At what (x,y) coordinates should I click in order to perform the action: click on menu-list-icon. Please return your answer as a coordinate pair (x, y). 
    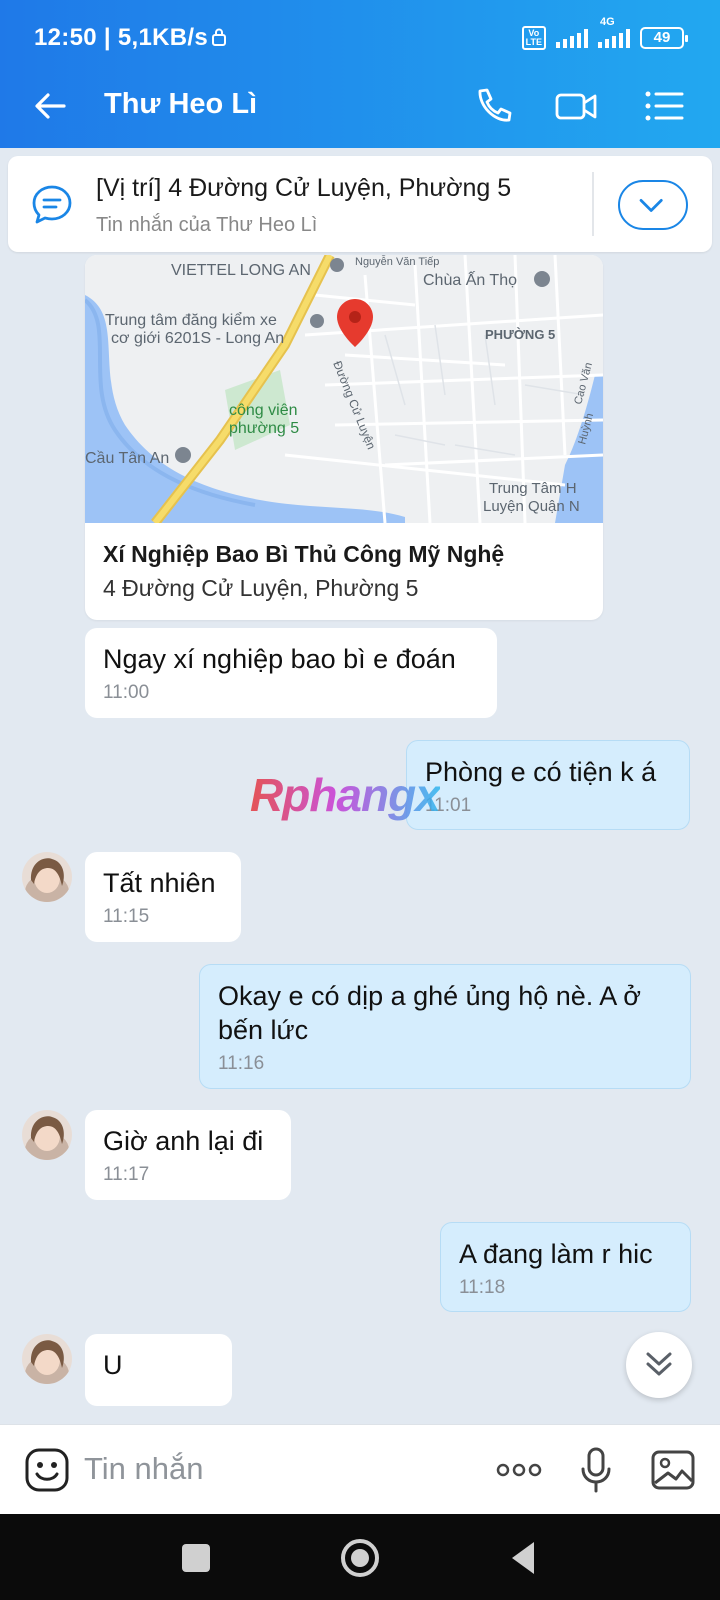
    Looking at the image, I should click on (664, 106).